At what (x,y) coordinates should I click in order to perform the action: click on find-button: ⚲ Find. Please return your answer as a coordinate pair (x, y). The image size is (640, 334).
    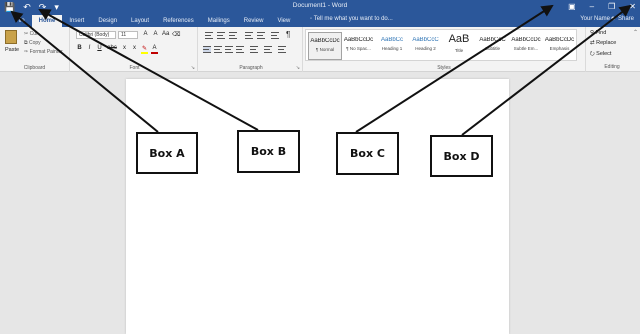
    Looking at the image, I should click on (598, 33).